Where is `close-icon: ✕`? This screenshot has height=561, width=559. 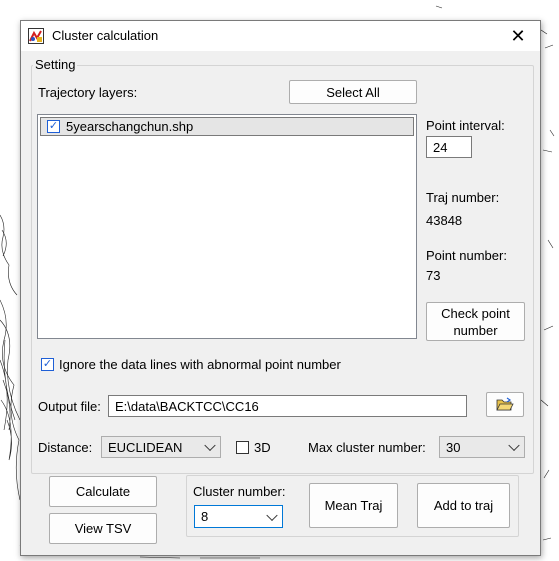 close-icon: ✕ is located at coordinates (518, 35).